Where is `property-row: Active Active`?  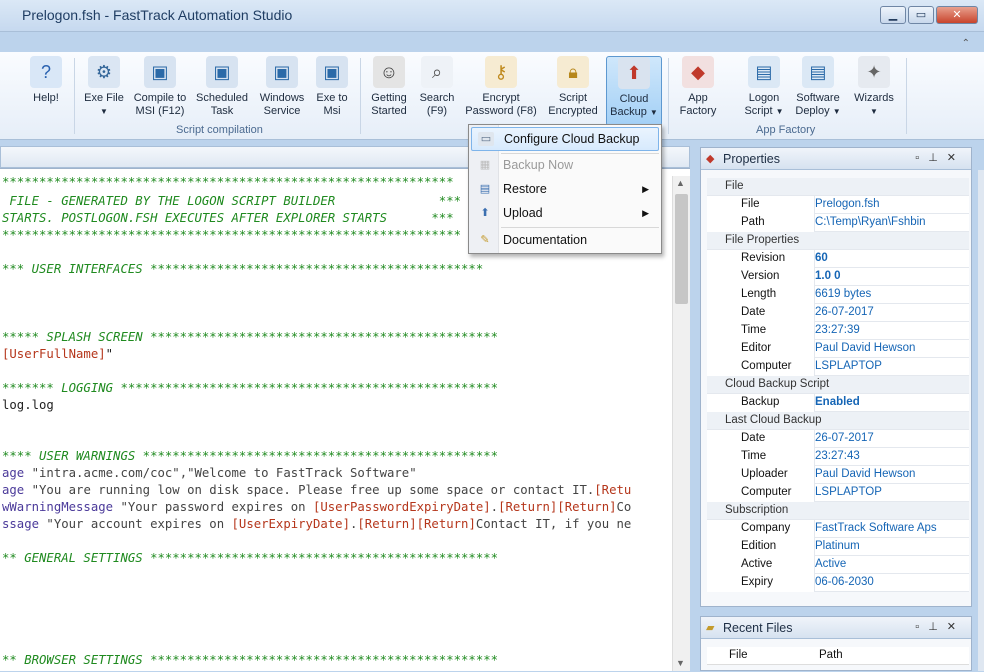
property-row: Active Active is located at coordinates (838, 565).